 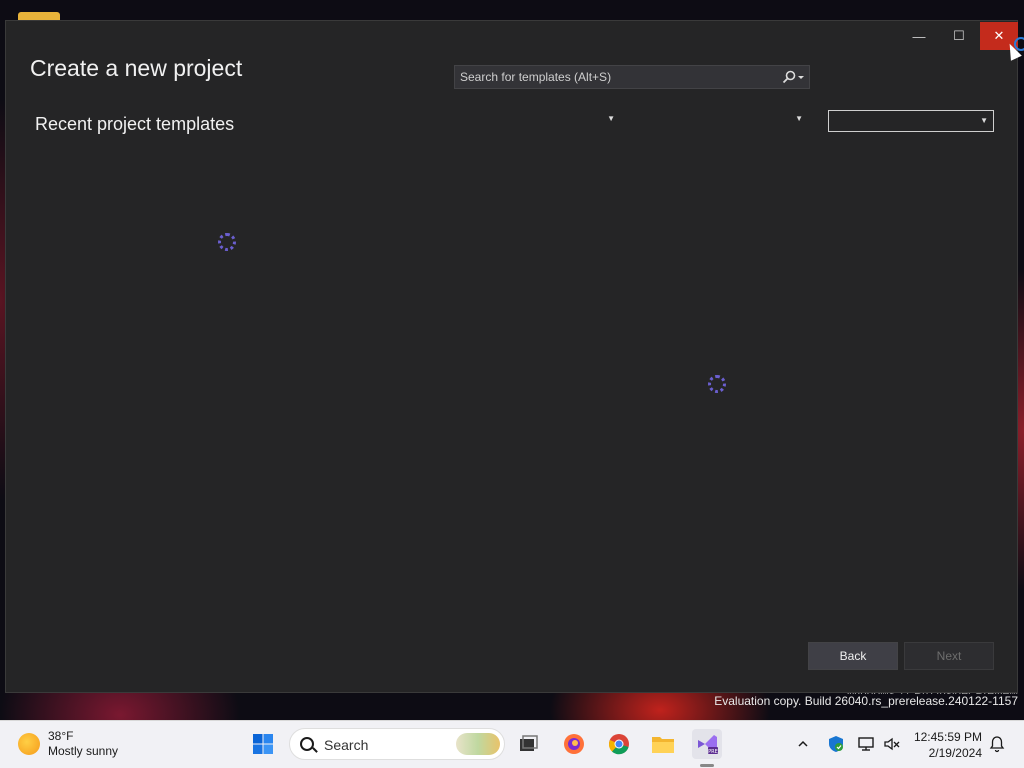 What do you see at coordinates (959, 36) in the screenshot?
I see `maximize-button: ☐` at bounding box center [959, 36].